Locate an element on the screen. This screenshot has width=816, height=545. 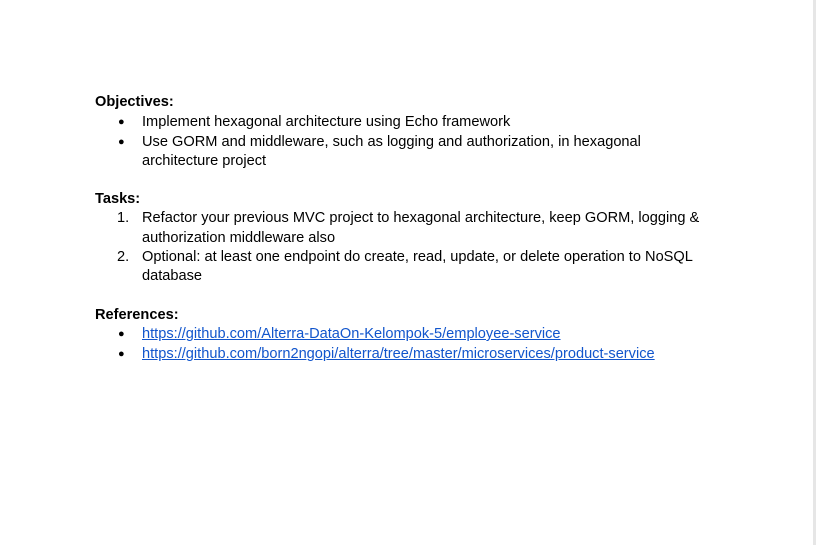
task-marker-2: 2. is located at coordinates (123, 257).